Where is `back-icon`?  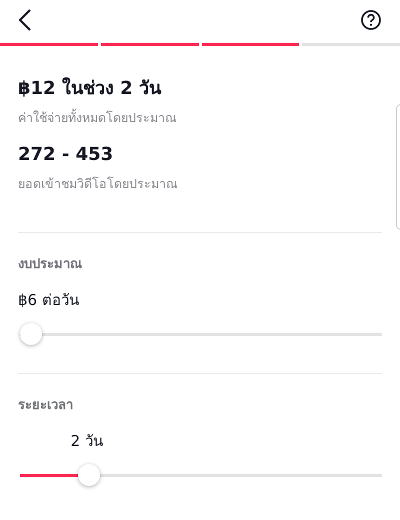 back-icon is located at coordinates (25, 20).